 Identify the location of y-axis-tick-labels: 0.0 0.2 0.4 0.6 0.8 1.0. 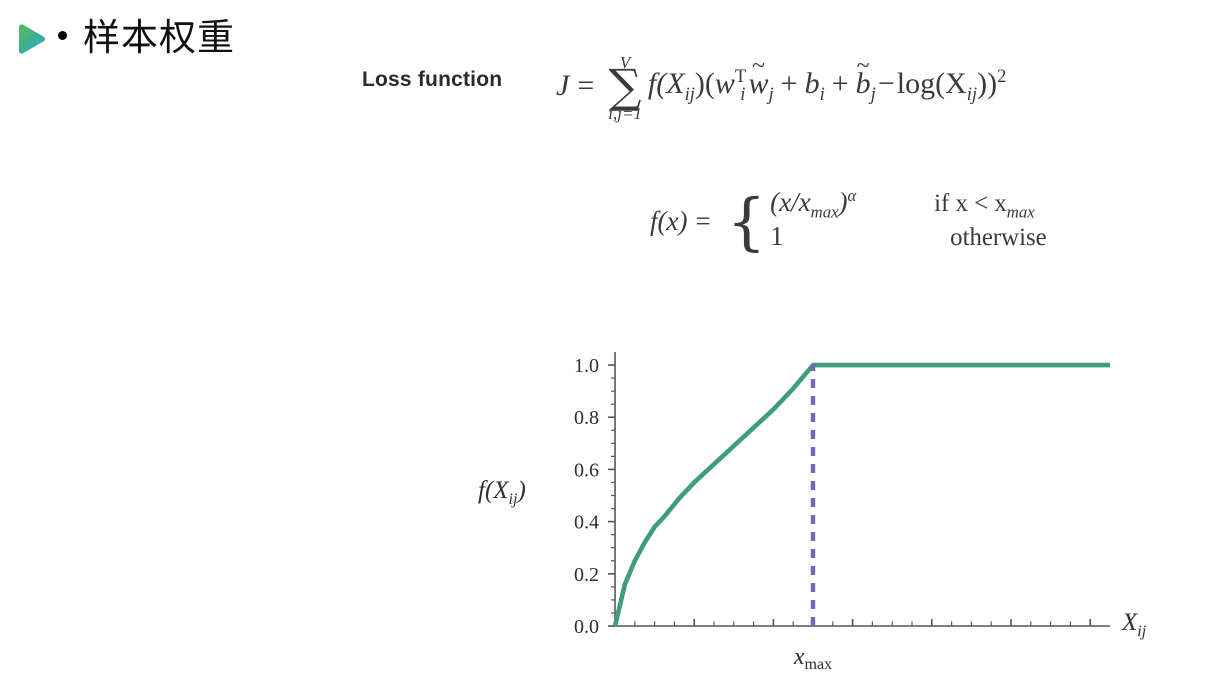
(586, 496).